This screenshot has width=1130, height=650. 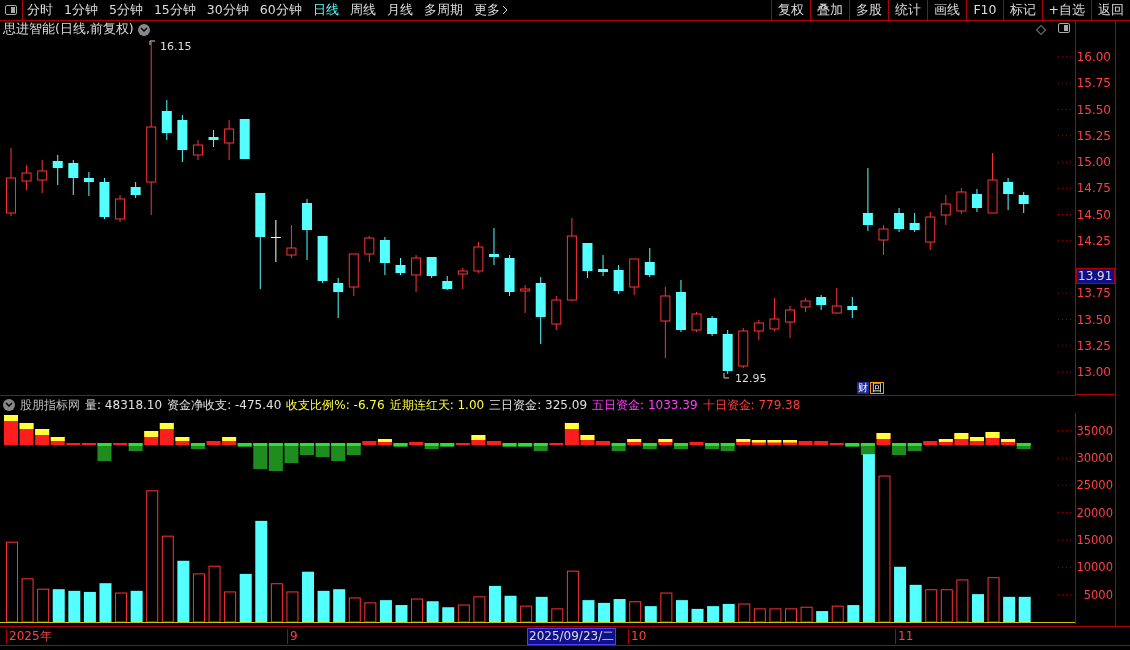 I want to click on low-price-label: 12.95, so click(x=751, y=379).